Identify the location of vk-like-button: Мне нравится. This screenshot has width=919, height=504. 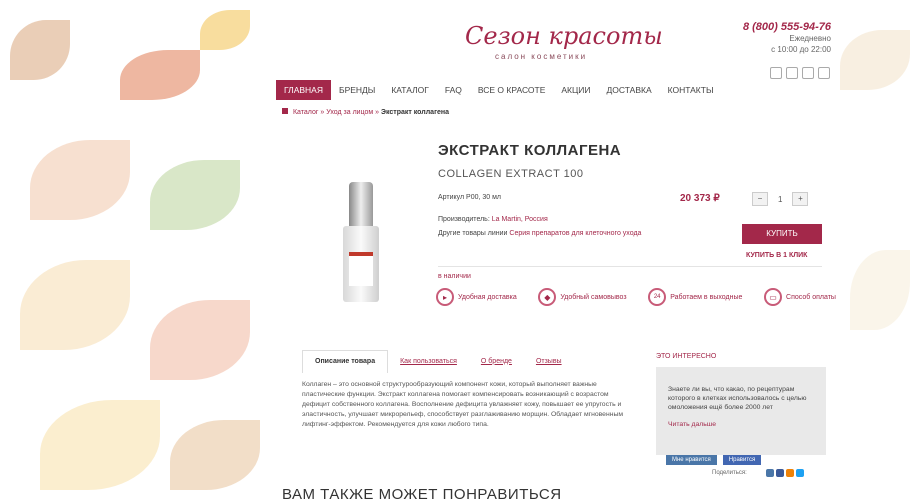
(691, 460).